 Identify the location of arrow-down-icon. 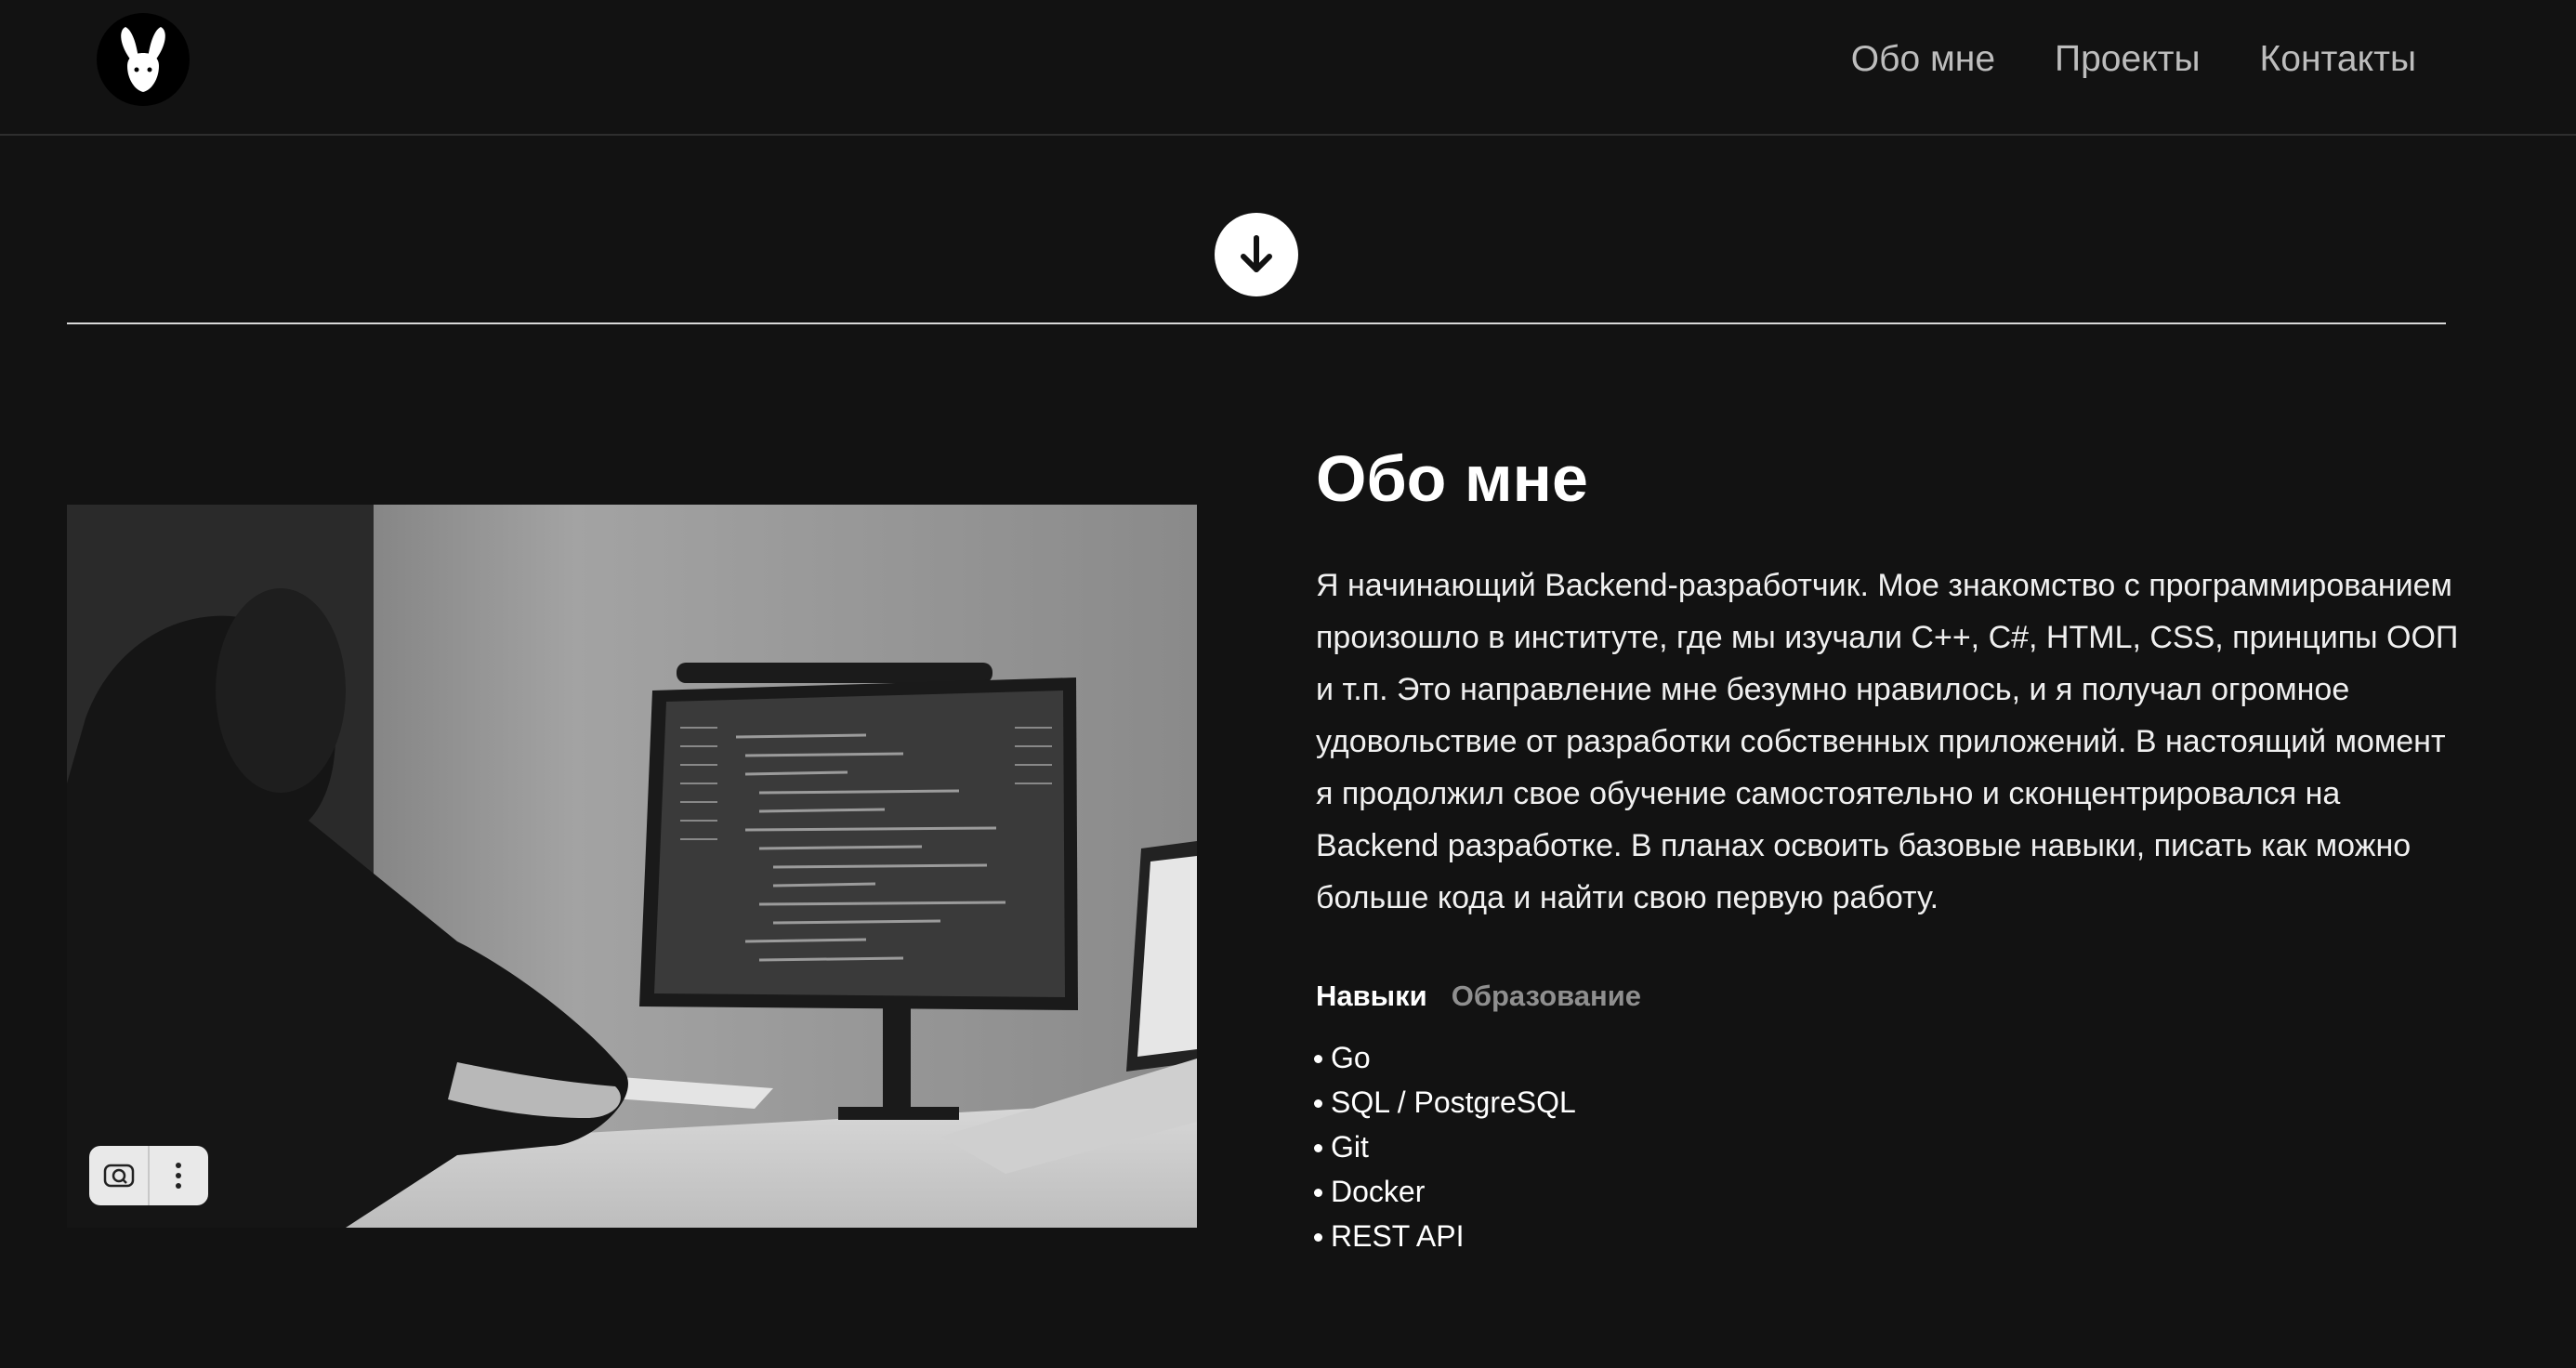
(1256, 253).